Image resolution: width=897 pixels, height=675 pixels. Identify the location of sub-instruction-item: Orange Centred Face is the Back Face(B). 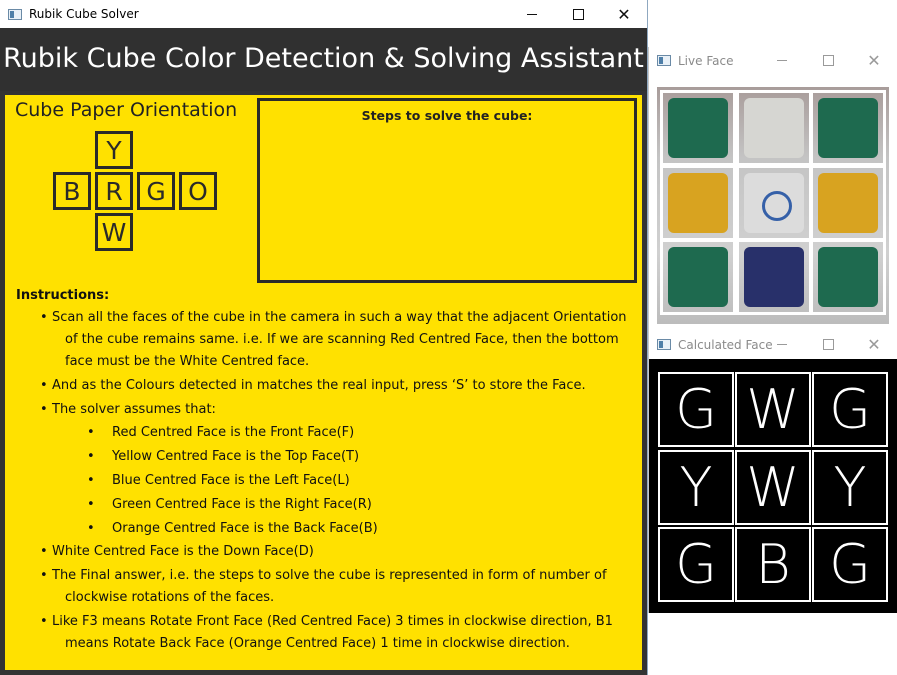
(326, 529).